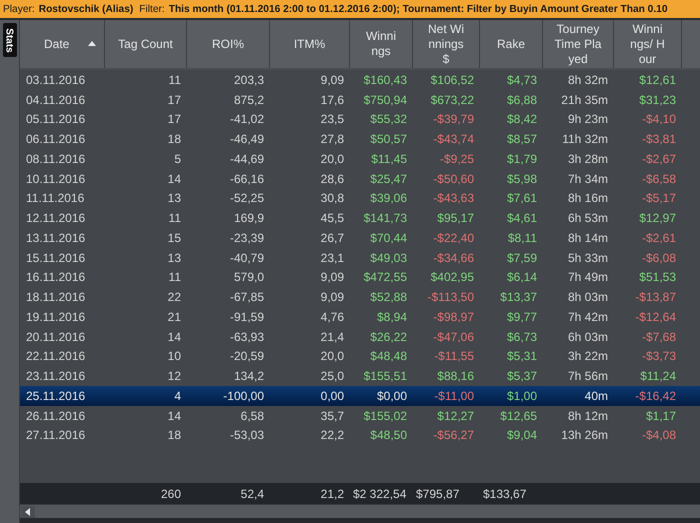  I want to click on table-cell-text: $7,59, so click(522, 257).